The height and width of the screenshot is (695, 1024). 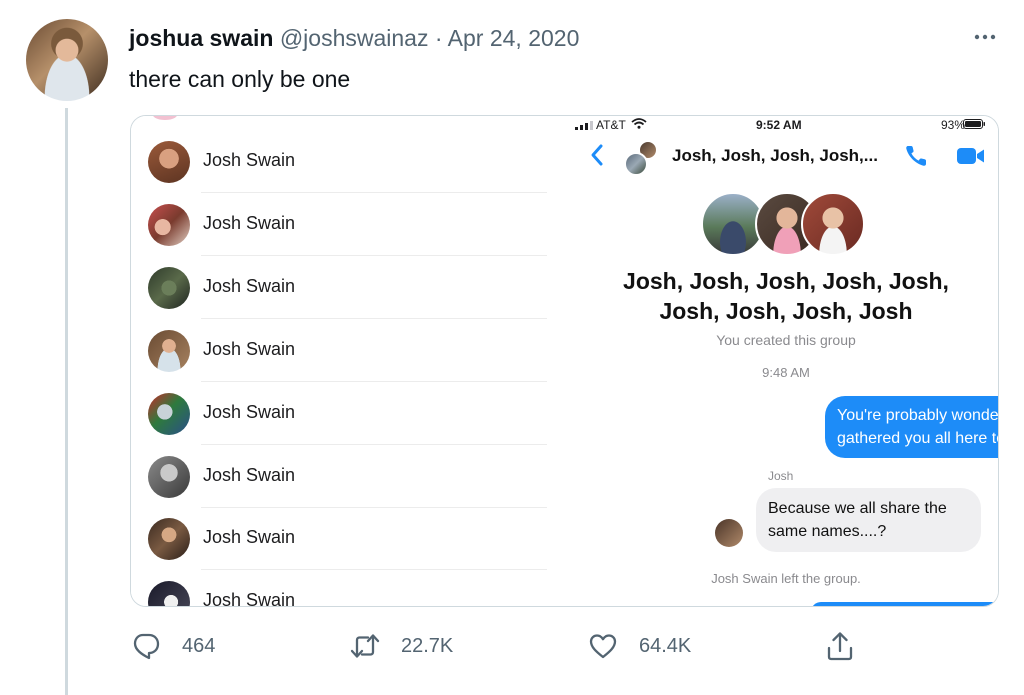 What do you see at coordinates (639, 123) in the screenshot?
I see `wifi-icon` at bounding box center [639, 123].